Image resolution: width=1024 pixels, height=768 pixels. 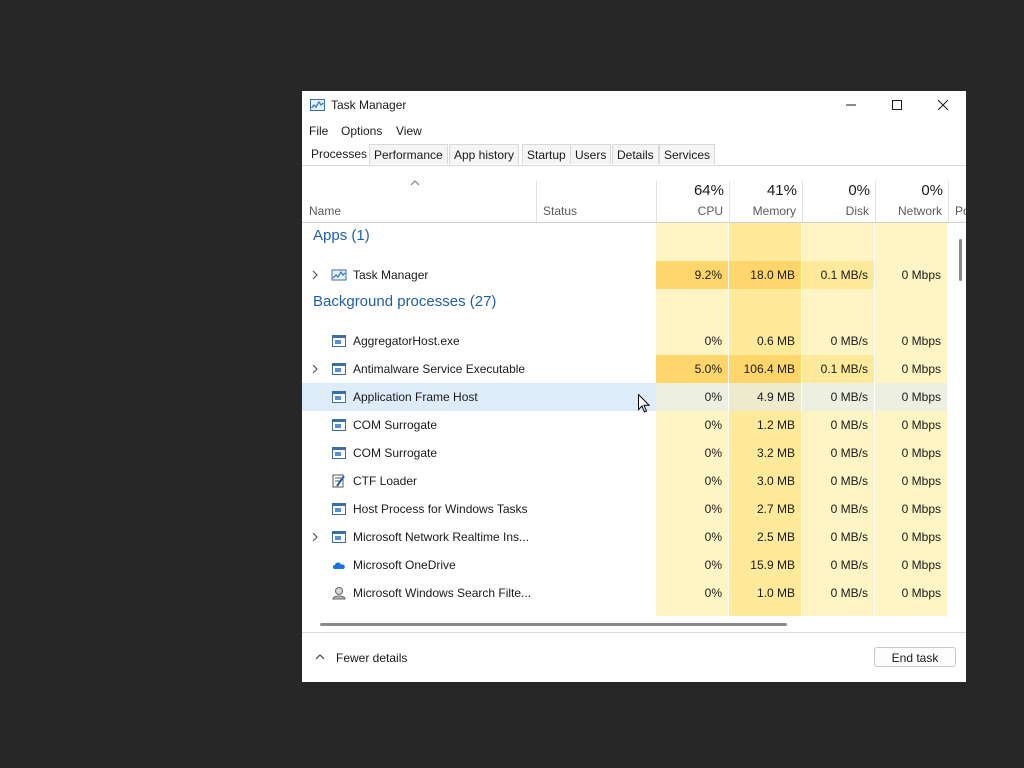 I want to click on column-cpu: CPU, so click(x=689, y=211).